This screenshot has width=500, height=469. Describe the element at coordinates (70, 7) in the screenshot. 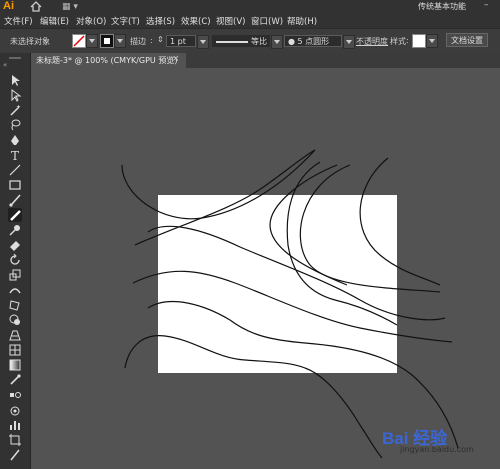

I see `arrange-documents-icon: ▦ ▾` at that location.